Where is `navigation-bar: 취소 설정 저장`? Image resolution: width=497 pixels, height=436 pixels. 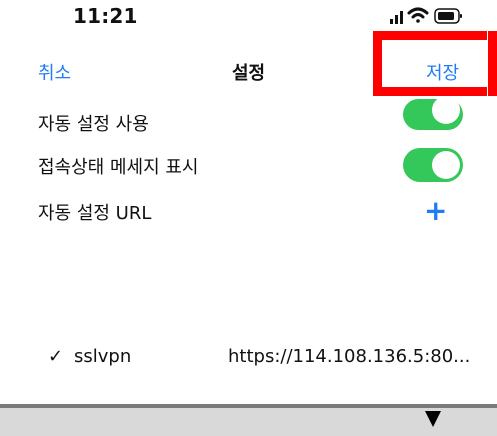 navigation-bar: 취소 설정 저장 is located at coordinates (248, 68).